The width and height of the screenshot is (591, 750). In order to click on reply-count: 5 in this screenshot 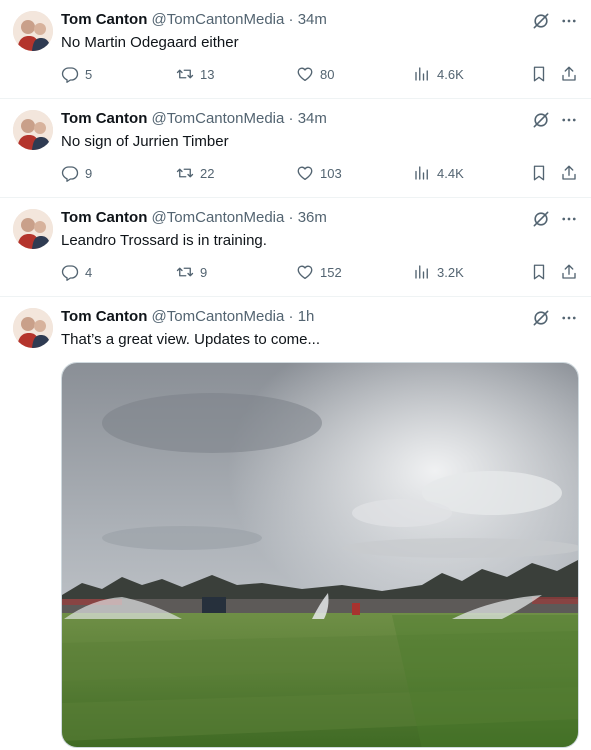, I will do `click(89, 74)`.